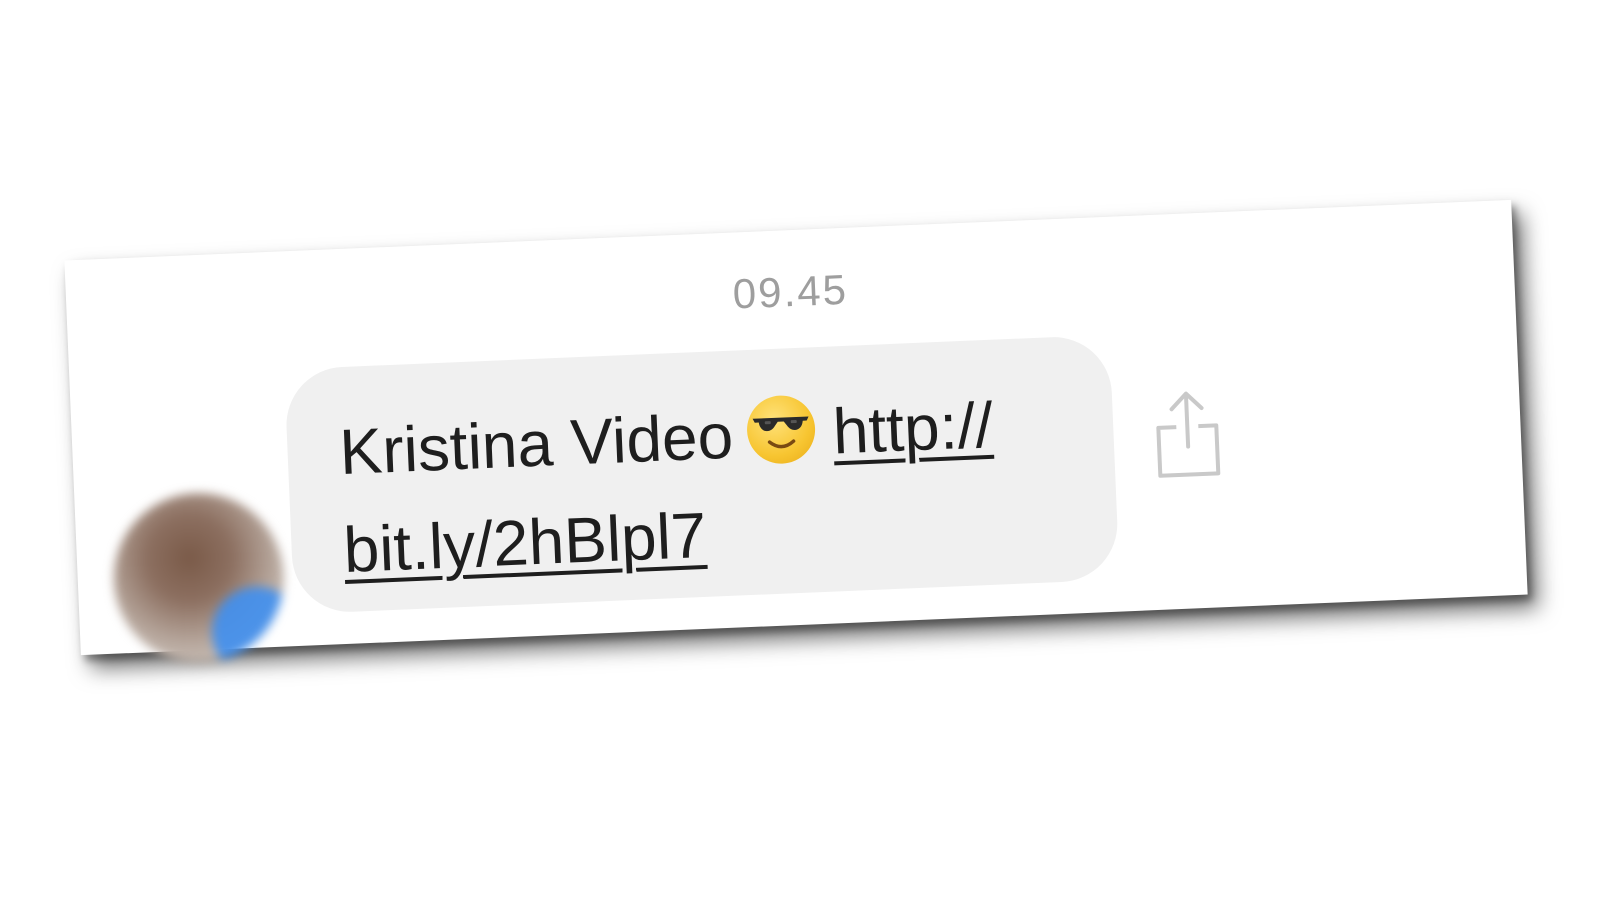 This screenshot has width=1600, height=900. I want to click on message-timestamp: 09.45, so click(790, 291).